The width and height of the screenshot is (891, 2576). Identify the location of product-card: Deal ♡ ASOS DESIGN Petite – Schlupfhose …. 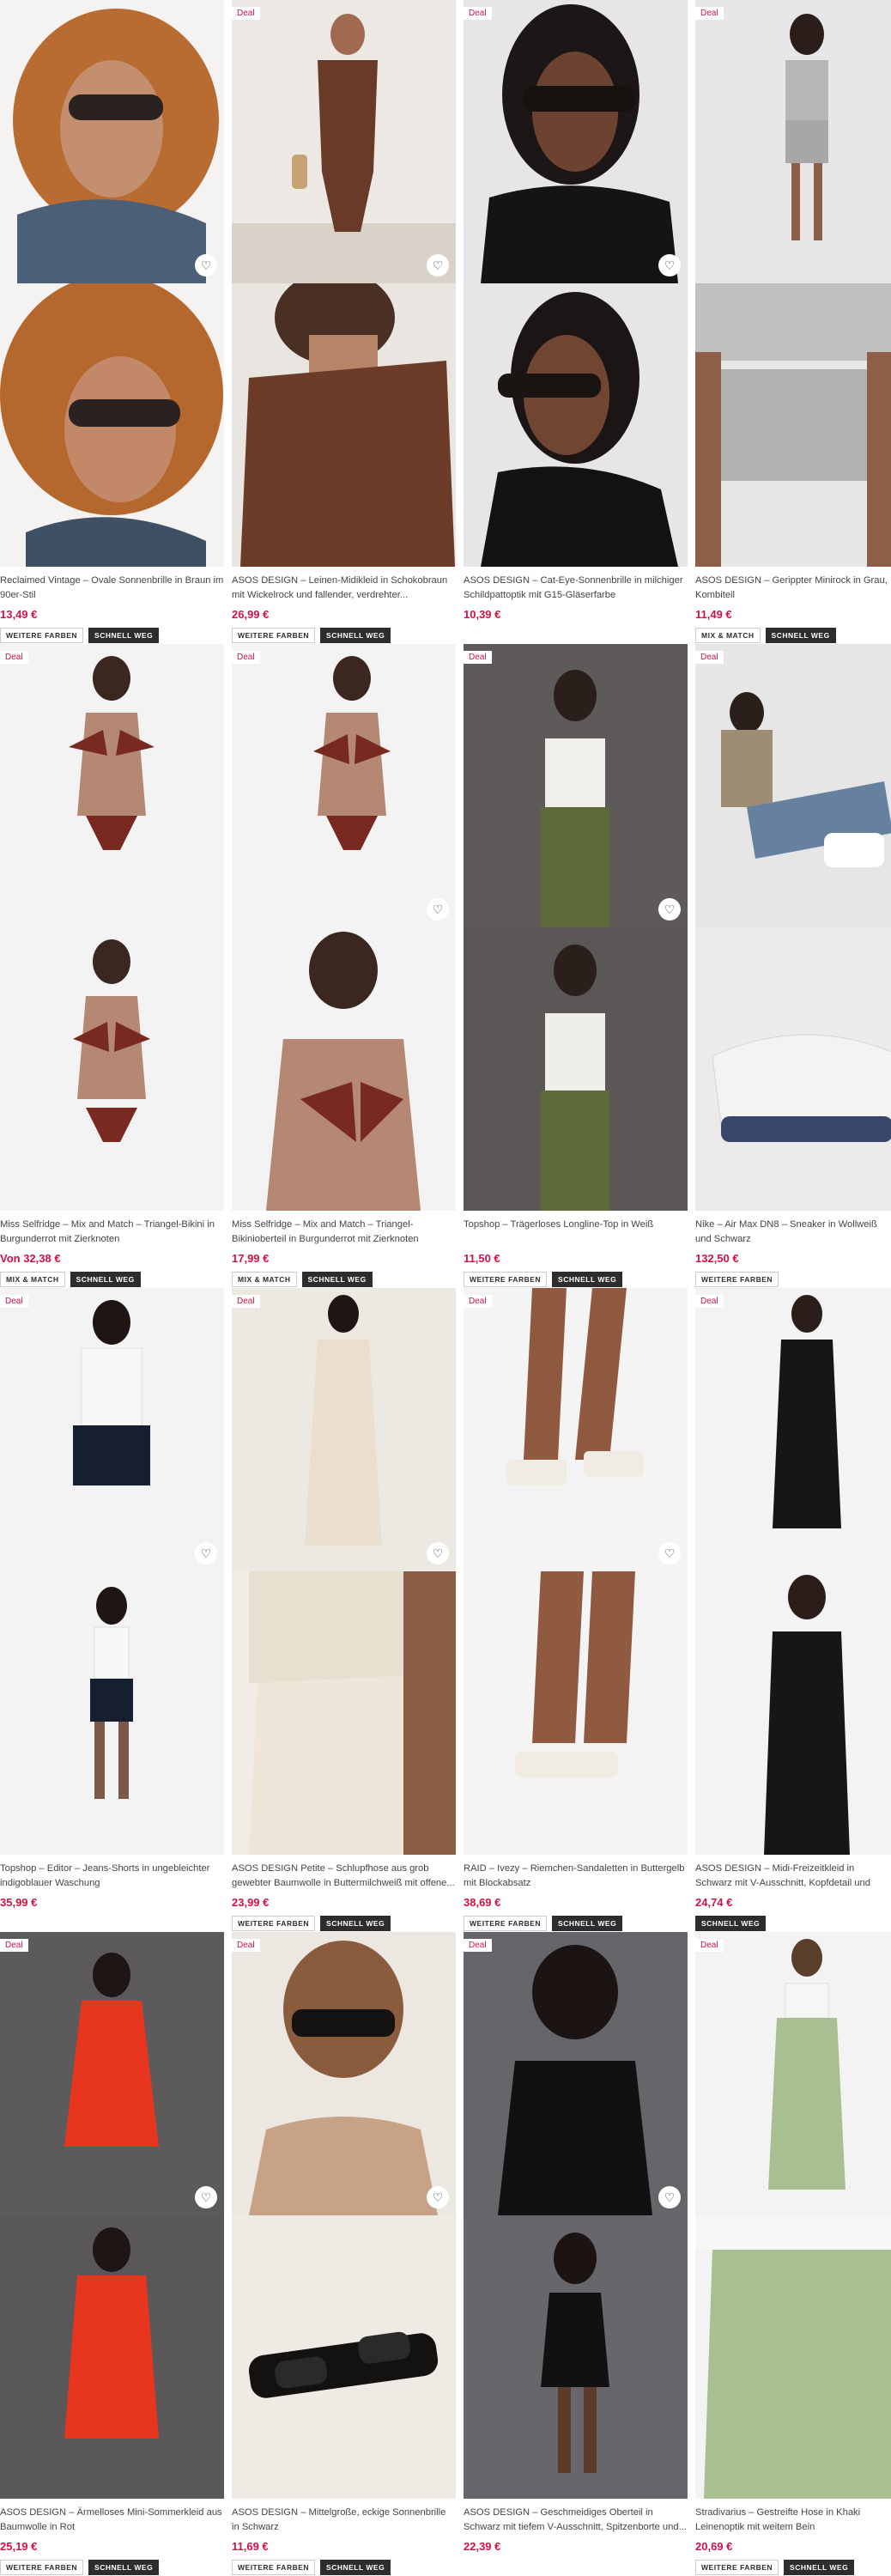
(344, 1610).